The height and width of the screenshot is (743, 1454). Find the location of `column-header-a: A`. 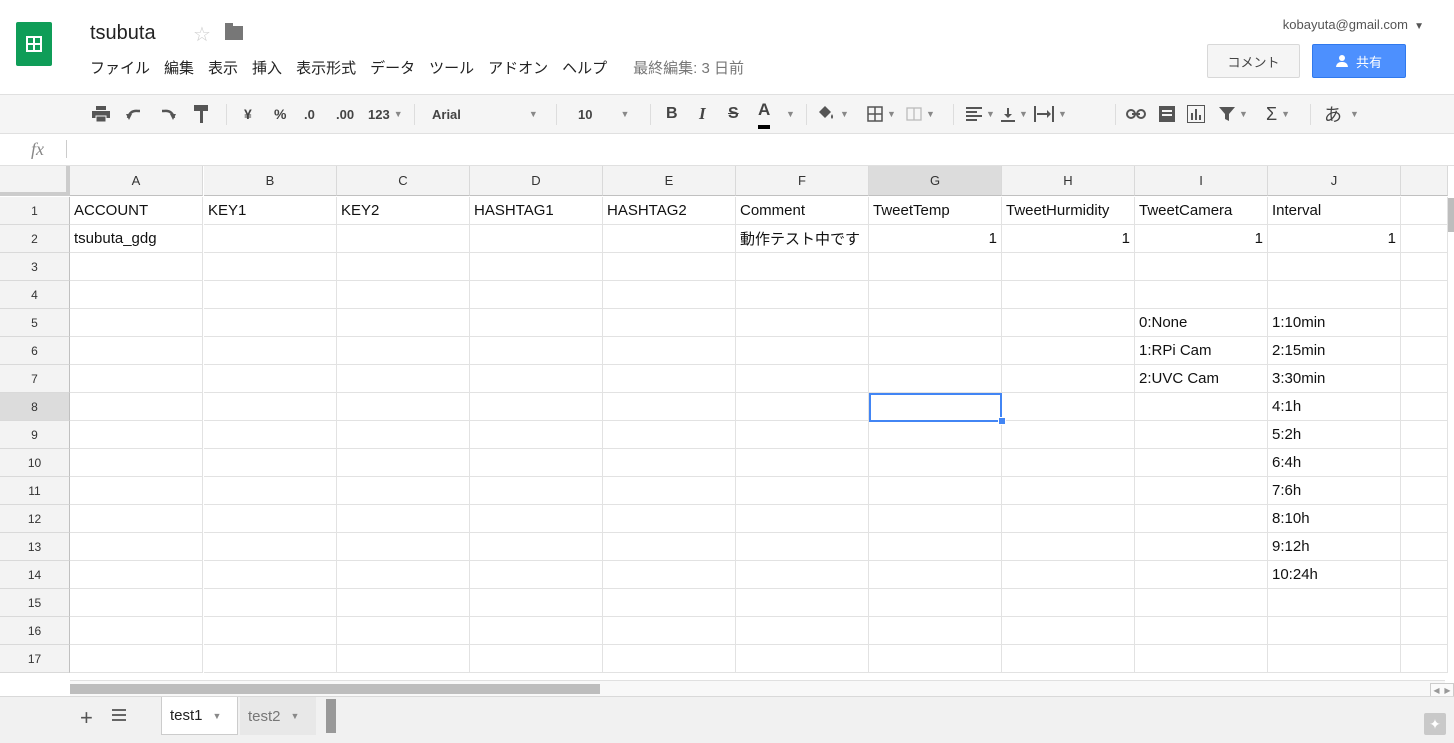

column-header-a: A is located at coordinates (136, 181).